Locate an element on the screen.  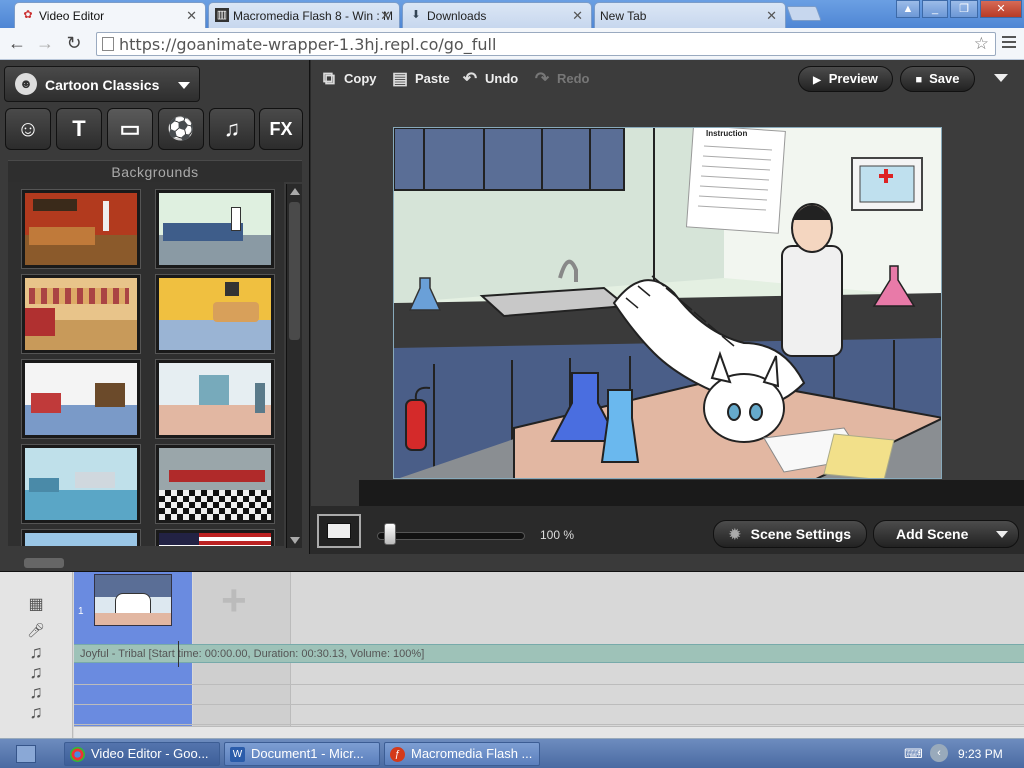
cartoon-face-icon: ☻ is located at coordinates (26, 84).